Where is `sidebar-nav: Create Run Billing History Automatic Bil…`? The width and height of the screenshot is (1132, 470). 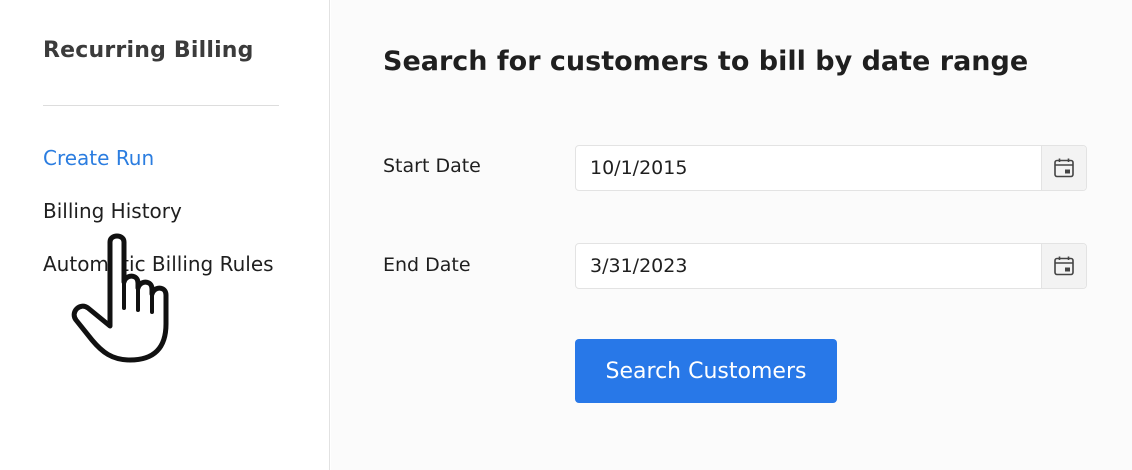
sidebar-nav: Create Run Billing History Automatic Bil… is located at coordinates (158, 224).